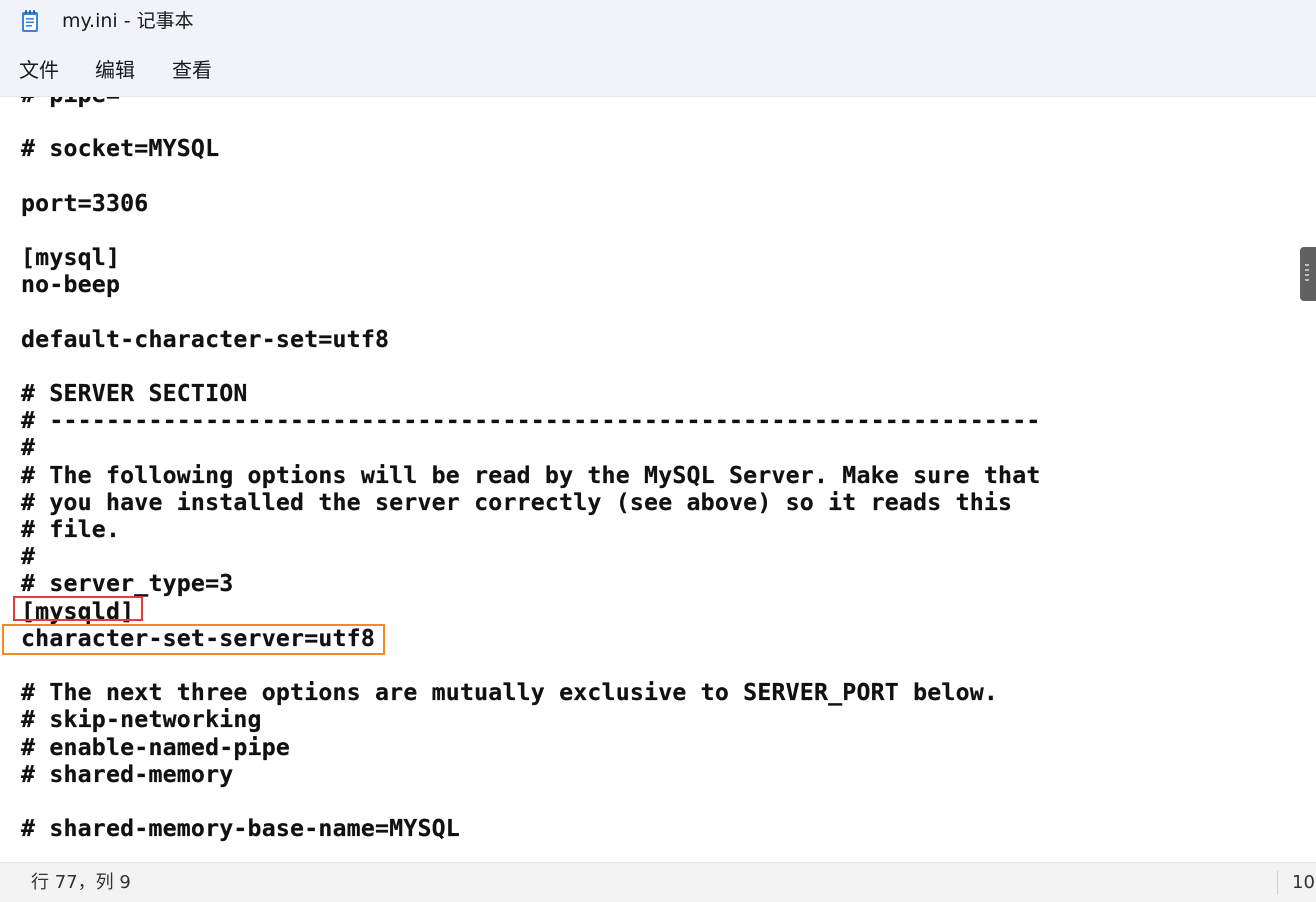 Image resolution: width=1316 pixels, height=902 pixels. Describe the element at coordinates (71, 529) in the screenshot. I see `editor-line: # file.` at that location.